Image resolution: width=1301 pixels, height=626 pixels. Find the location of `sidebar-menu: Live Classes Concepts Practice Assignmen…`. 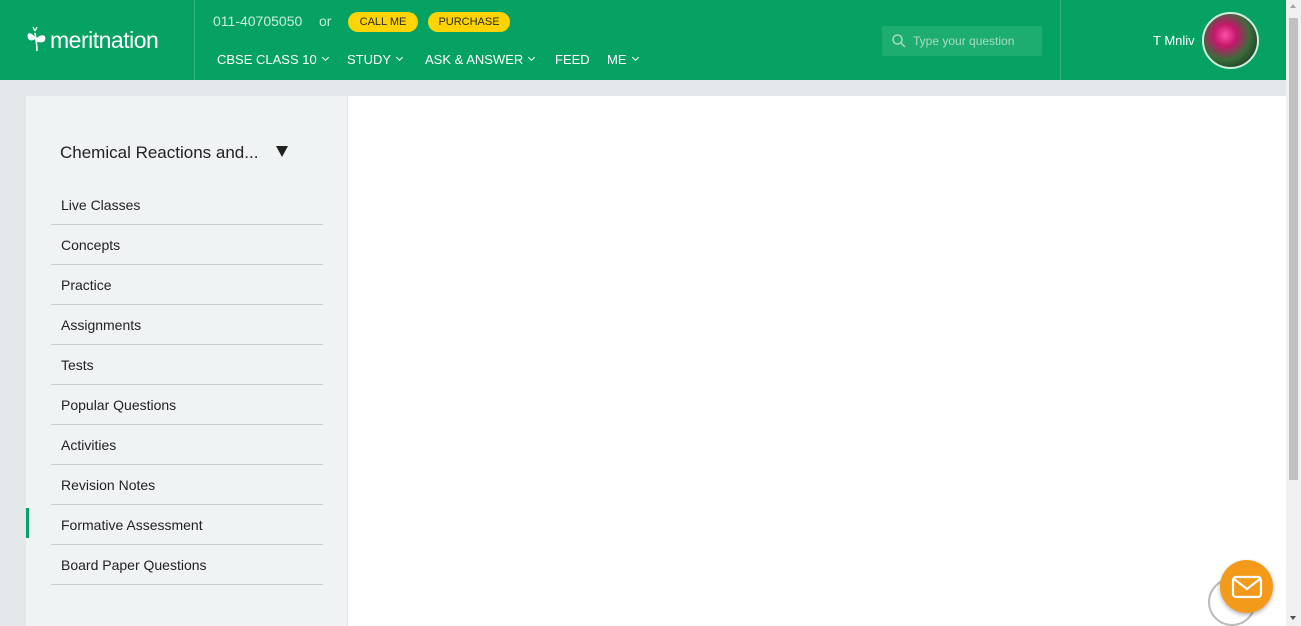

sidebar-menu: Live Classes Concepts Practice Assignmen… is located at coordinates (187, 385).